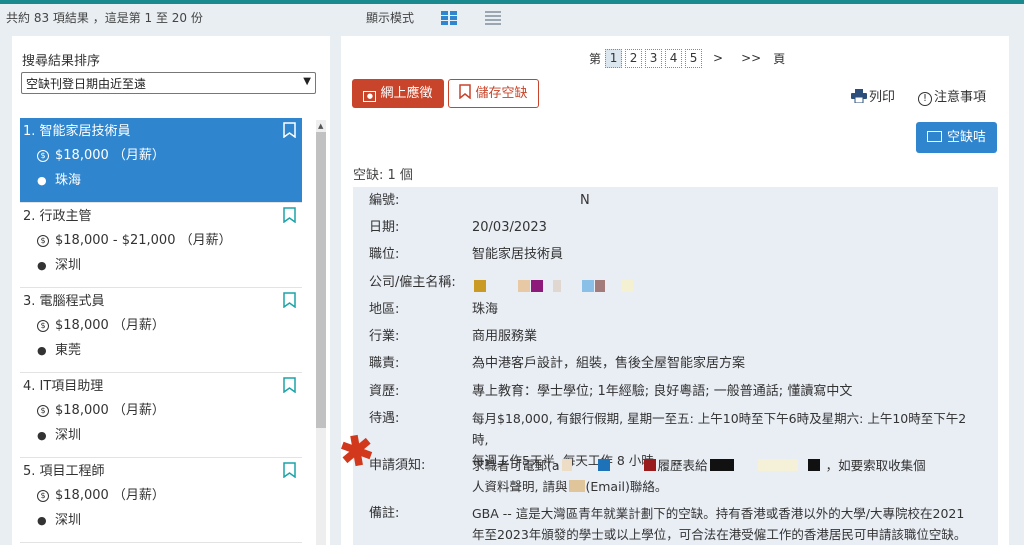  I want to click on detail-label: 編號:, so click(384, 200).